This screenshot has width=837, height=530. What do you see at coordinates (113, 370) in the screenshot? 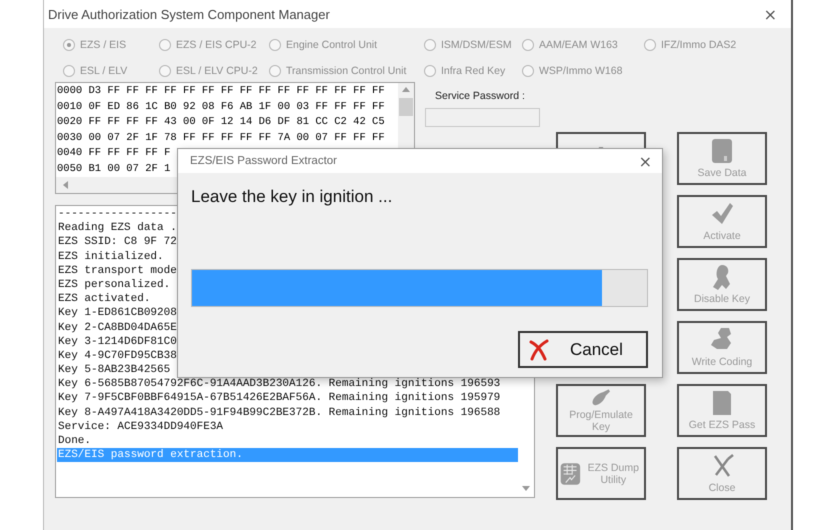
I see `log-line: Key 5-8AB23B42565` at bounding box center [113, 370].